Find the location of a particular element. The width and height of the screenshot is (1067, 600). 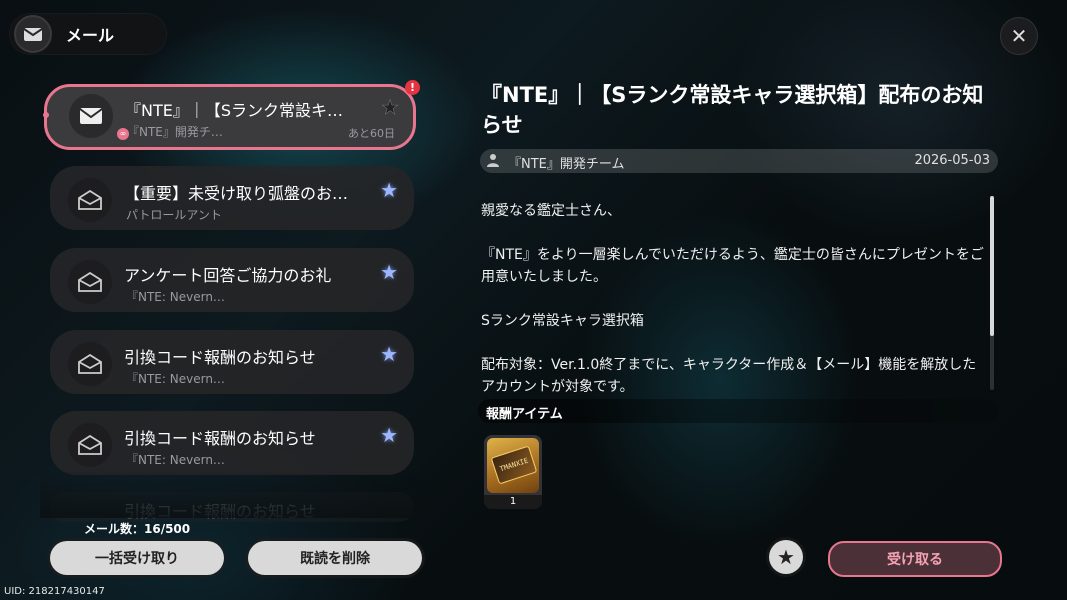

closed-envelope-icon: ∞ is located at coordinates (99, 117).